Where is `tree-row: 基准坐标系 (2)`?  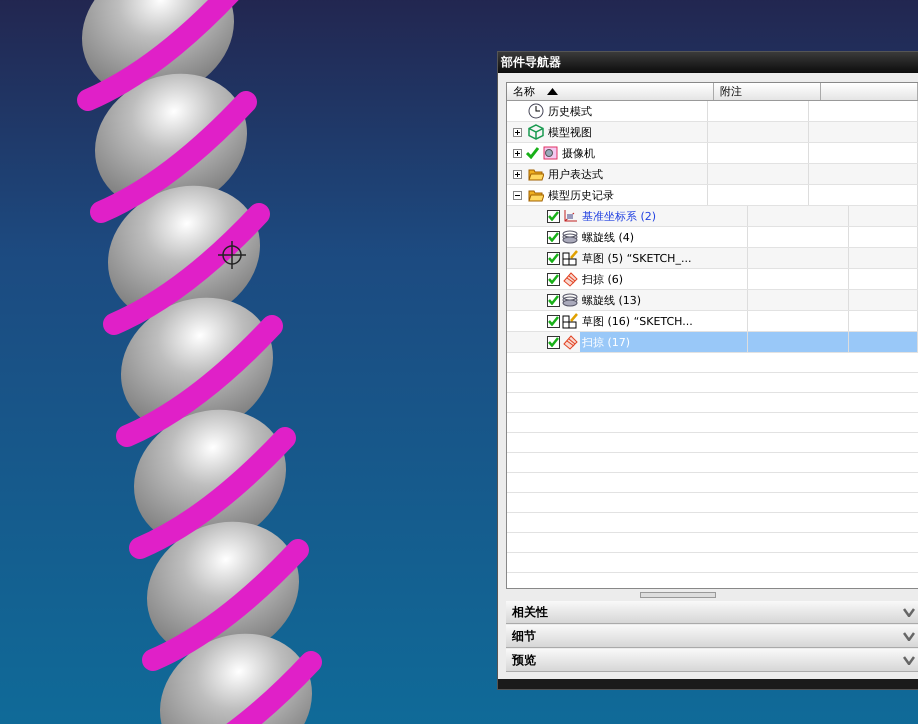 tree-row: 基准坐标系 (2) is located at coordinates (712, 216).